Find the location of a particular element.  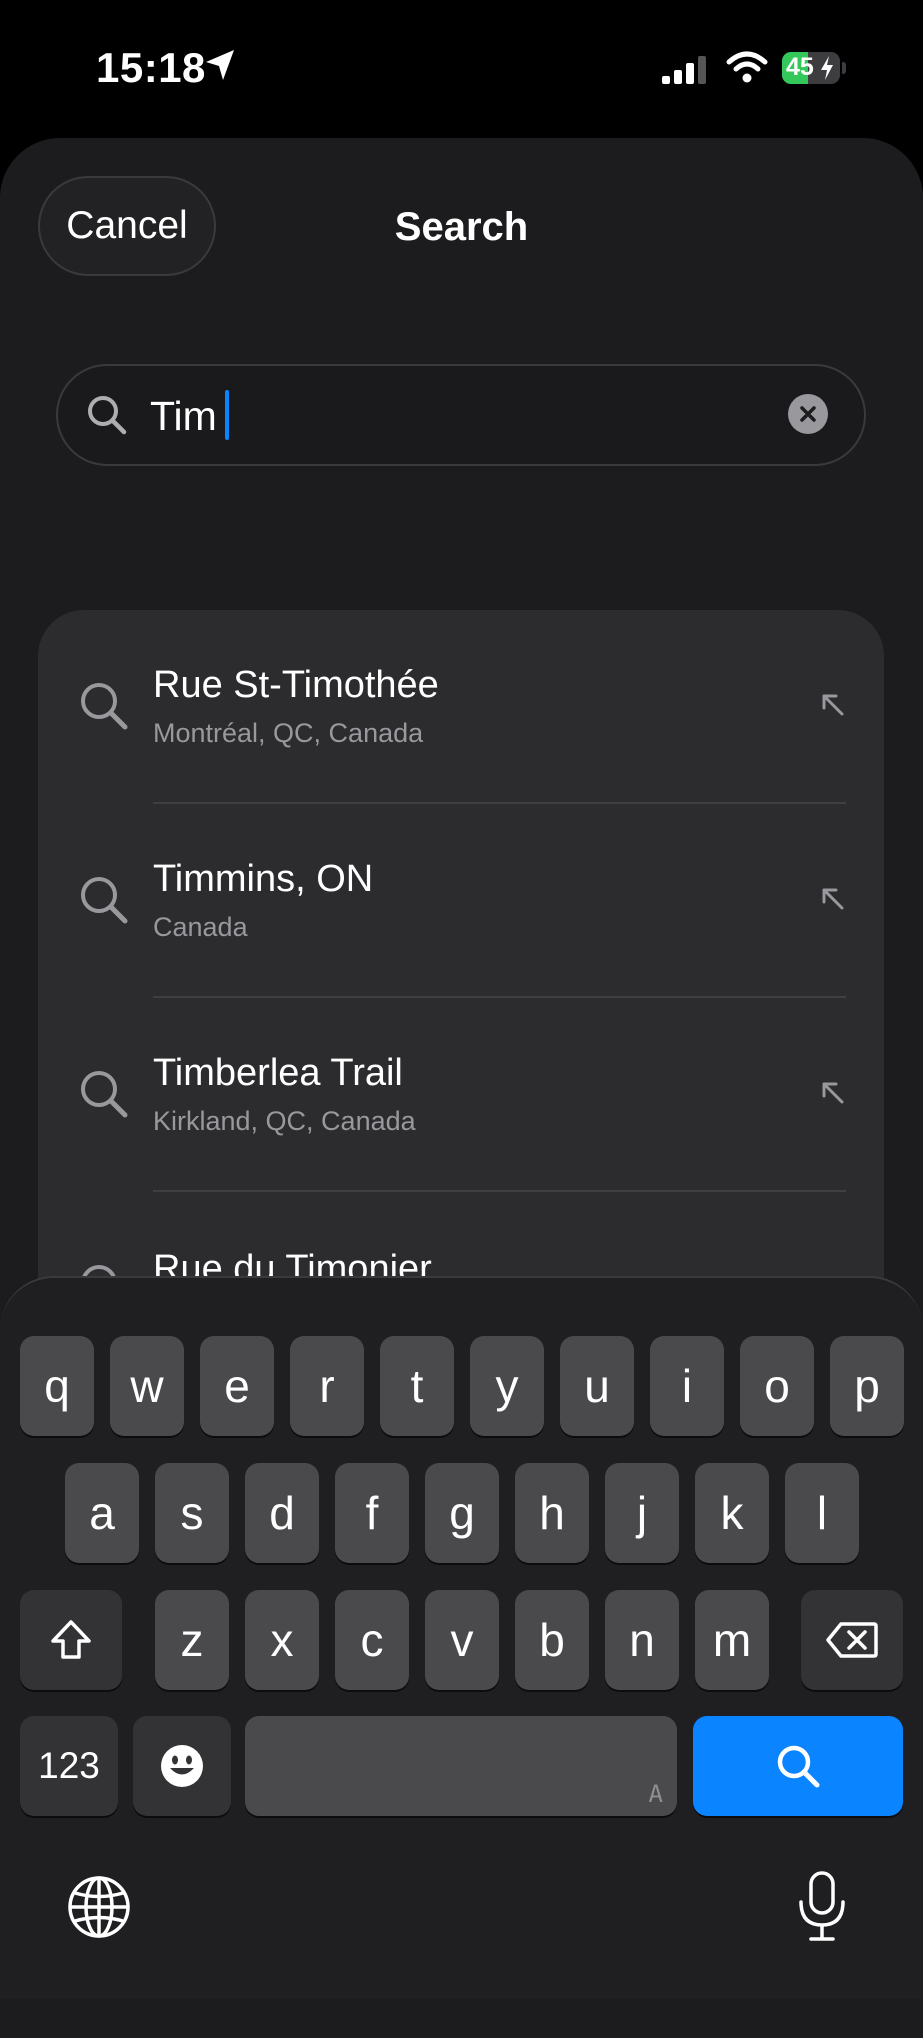

key-b: b is located at coordinates (552, 1640).